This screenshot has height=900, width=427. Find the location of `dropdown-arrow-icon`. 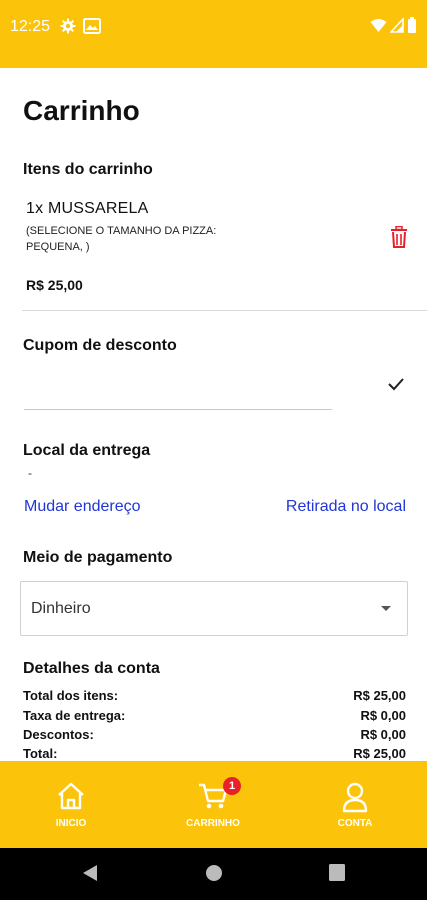

dropdown-arrow-icon is located at coordinates (386, 608).